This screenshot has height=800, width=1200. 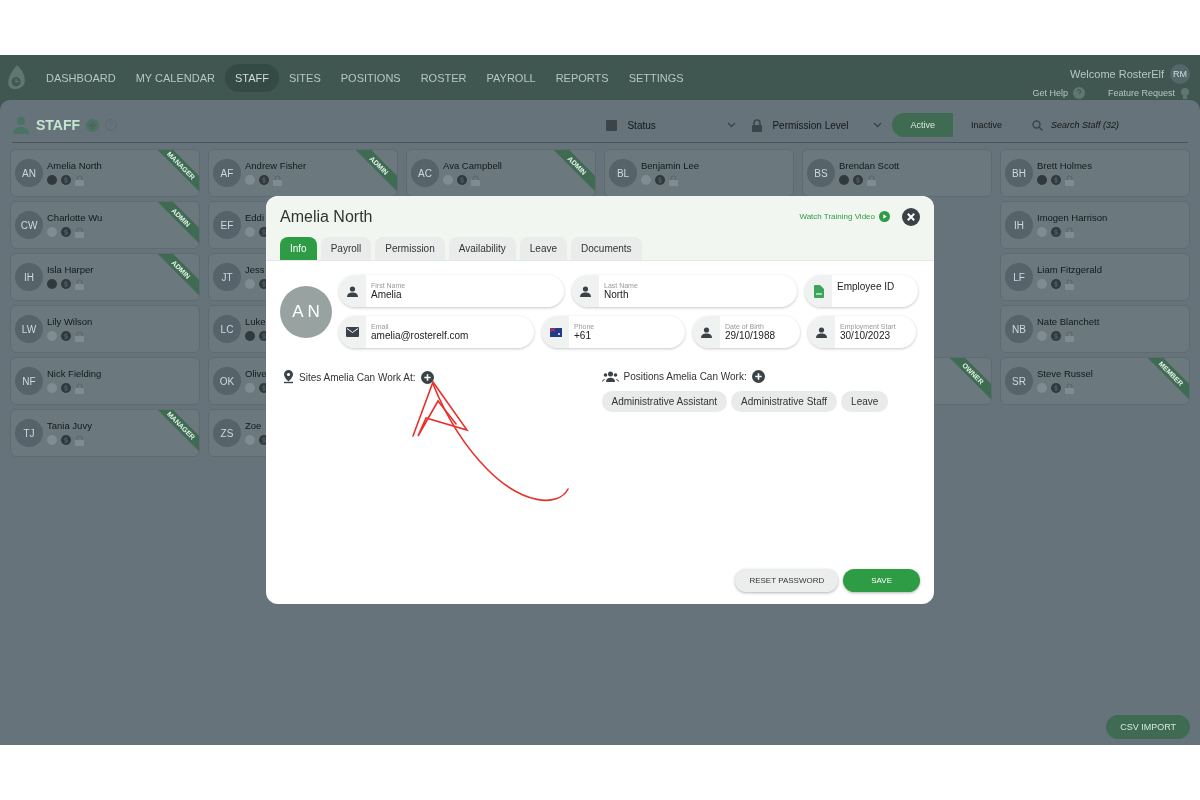 What do you see at coordinates (352, 332) in the screenshot?
I see `envelope-icon` at bounding box center [352, 332].